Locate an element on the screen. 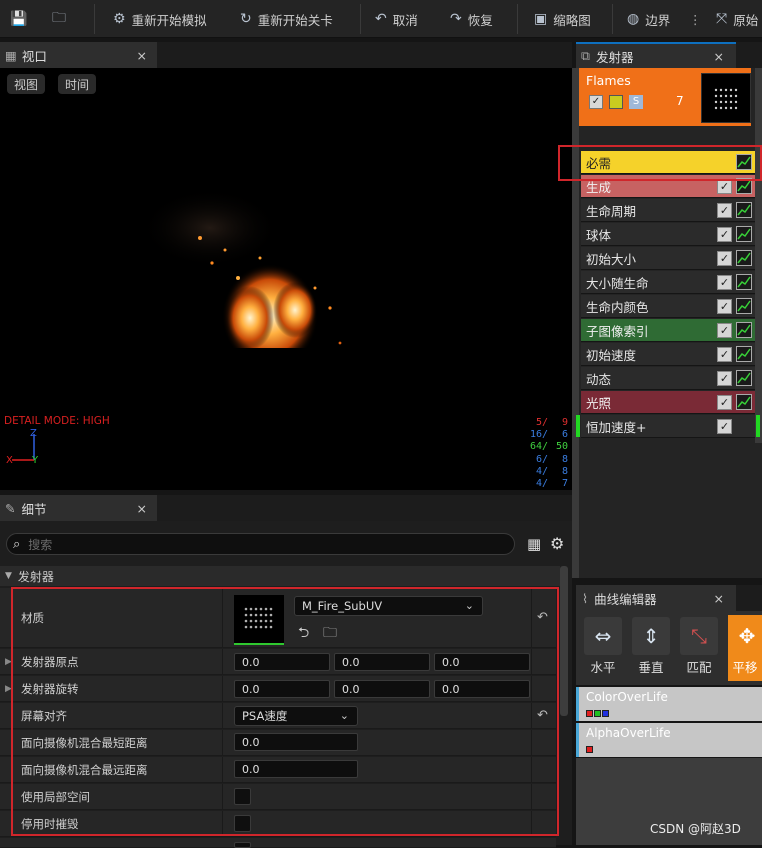 The width and height of the screenshot is (762, 848). solo-badge: S is located at coordinates (636, 102).